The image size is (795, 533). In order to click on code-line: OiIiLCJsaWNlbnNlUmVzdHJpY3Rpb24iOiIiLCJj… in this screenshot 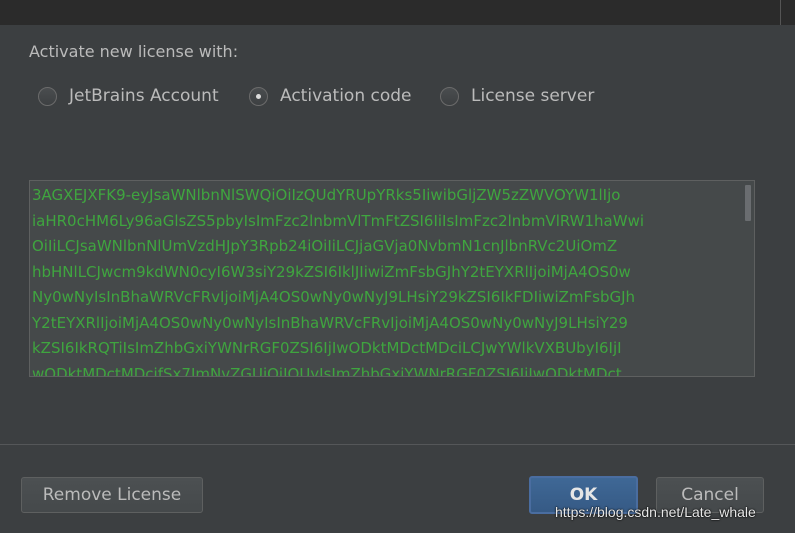, I will do `click(325, 246)`.